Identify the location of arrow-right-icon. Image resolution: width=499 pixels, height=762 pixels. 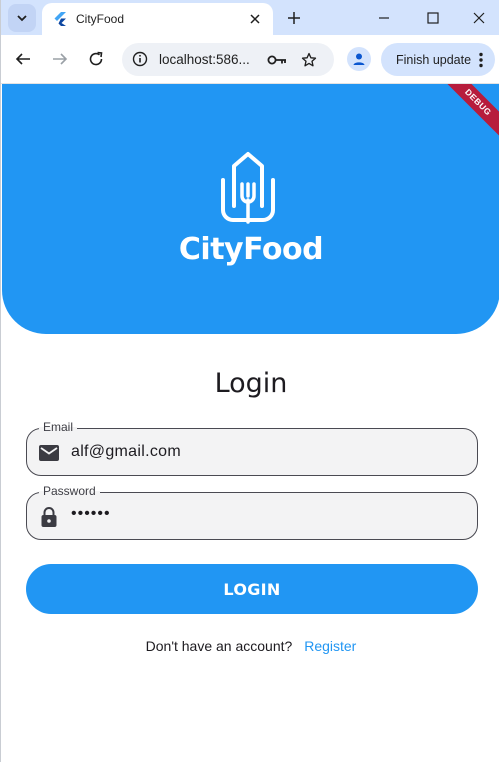
(60, 59).